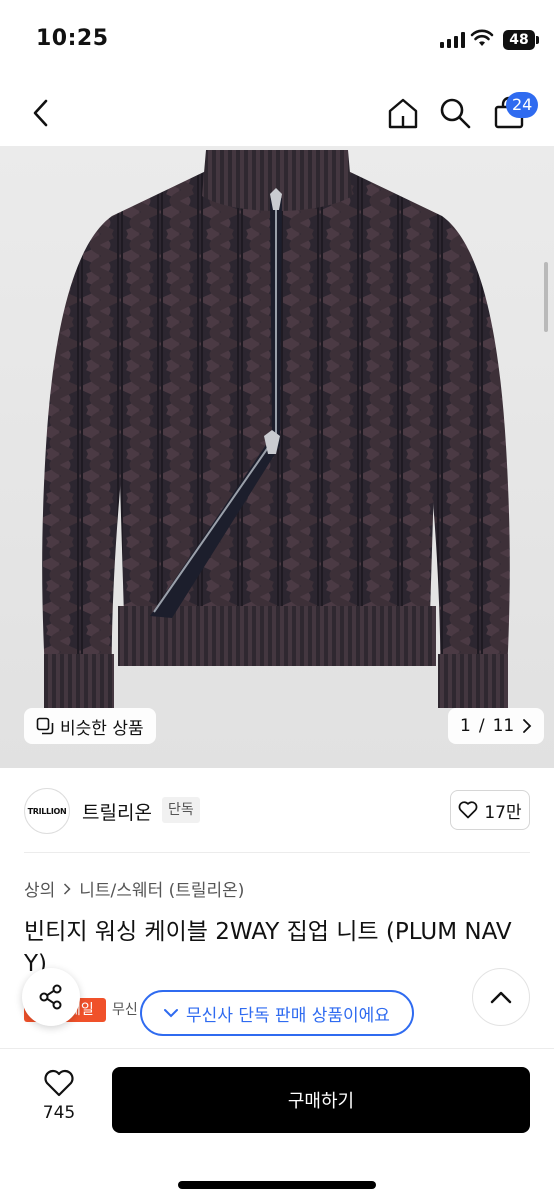 The height and width of the screenshot is (1200, 554). Describe the element at coordinates (181, 810) in the screenshot. I see `exclusive-tag: 단독` at that location.